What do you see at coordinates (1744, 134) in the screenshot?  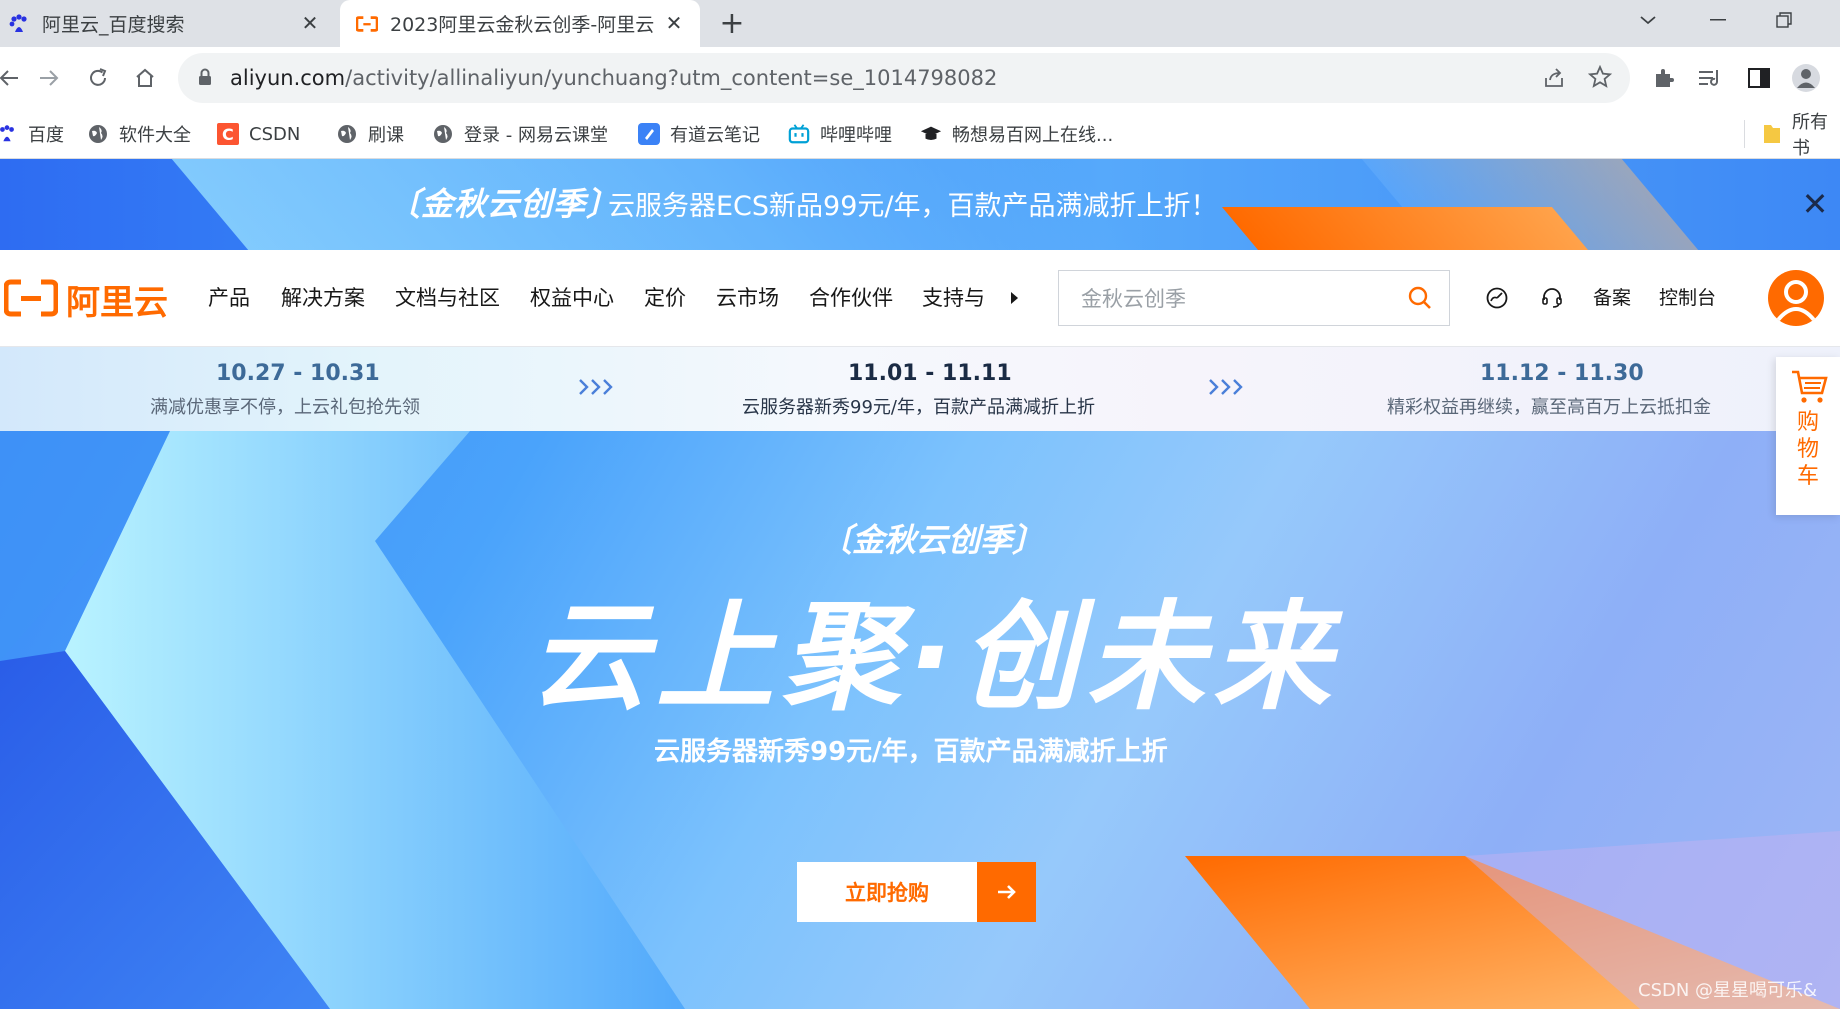 I see `bookmark-divider` at bounding box center [1744, 134].